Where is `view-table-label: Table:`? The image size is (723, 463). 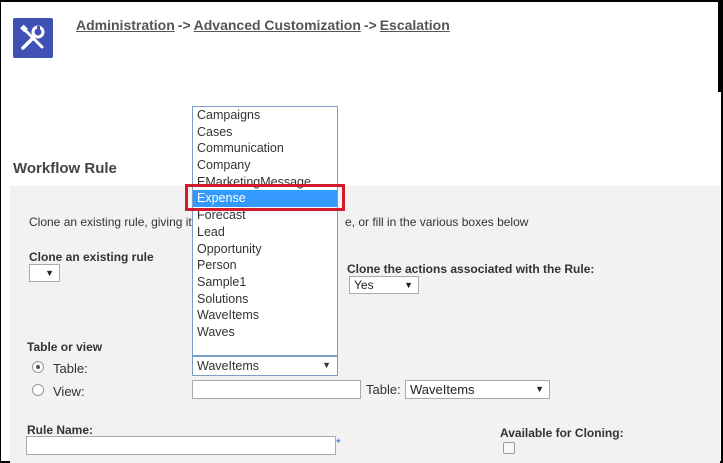 view-table-label: Table: is located at coordinates (383, 389).